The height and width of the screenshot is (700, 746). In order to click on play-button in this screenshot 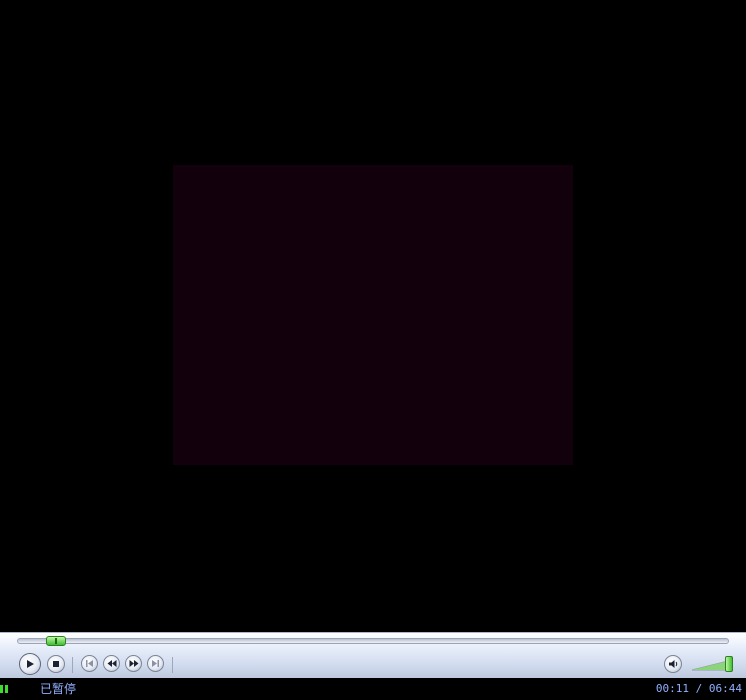, I will do `click(30, 664)`.